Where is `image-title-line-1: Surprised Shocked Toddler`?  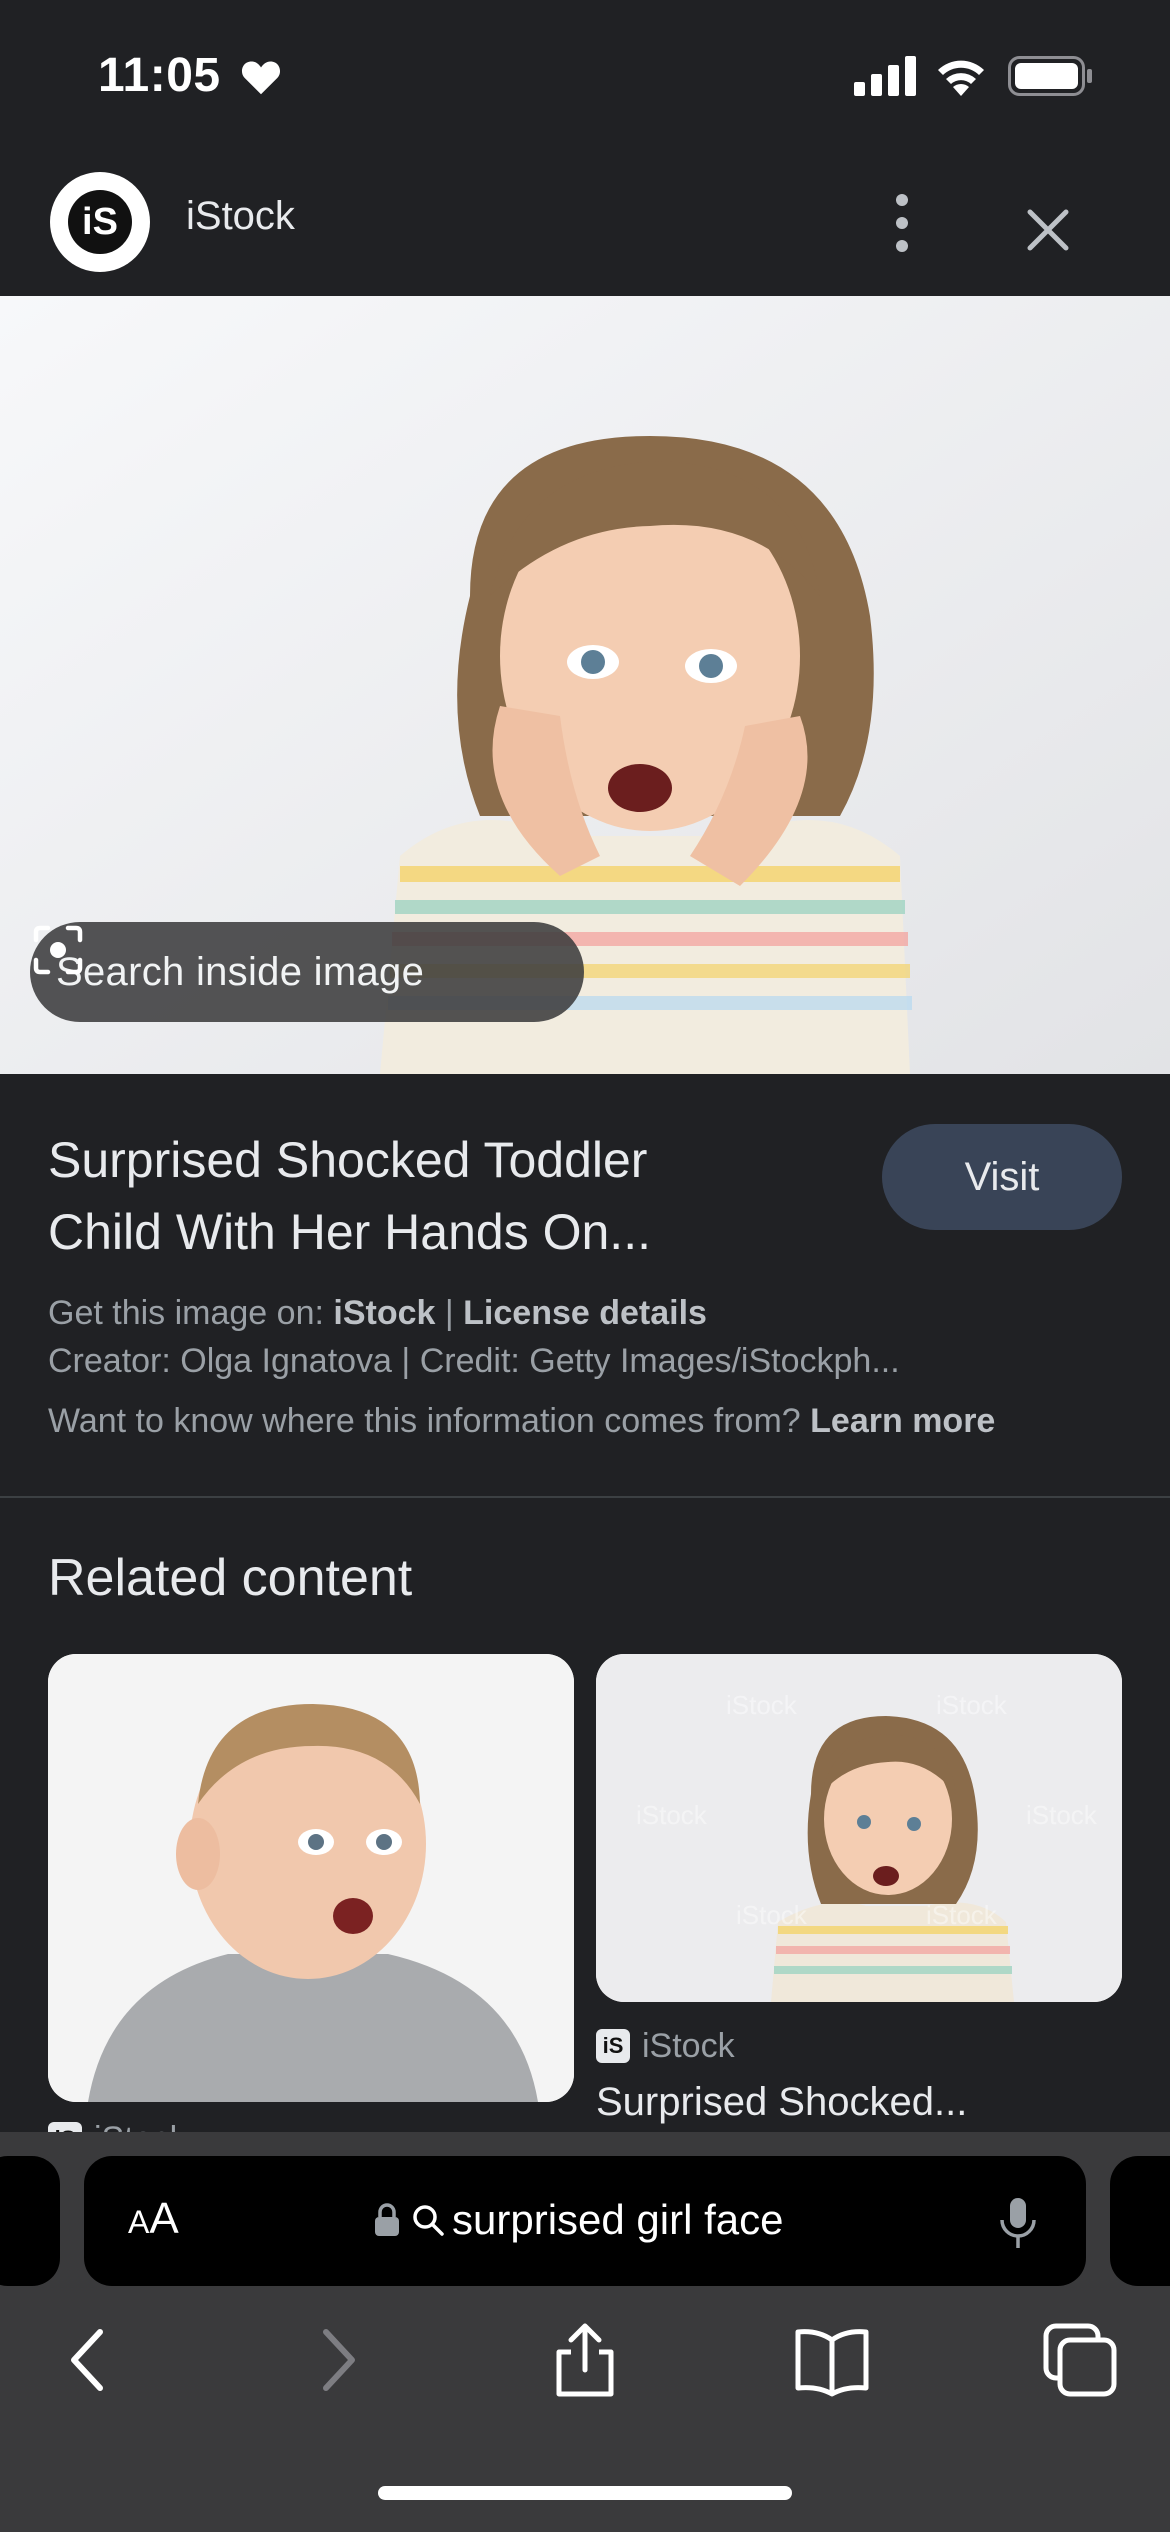
image-title-line-1: Surprised Shocked Toddler is located at coordinates (348, 1160).